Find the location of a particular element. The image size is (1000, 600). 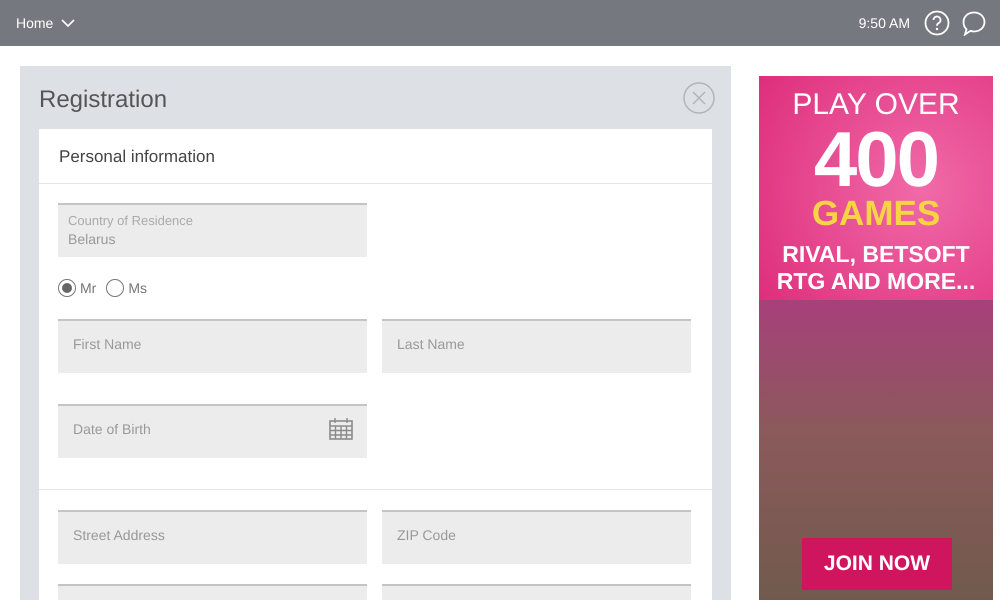

field-label: Country of Residence is located at coordinates (131, 220).